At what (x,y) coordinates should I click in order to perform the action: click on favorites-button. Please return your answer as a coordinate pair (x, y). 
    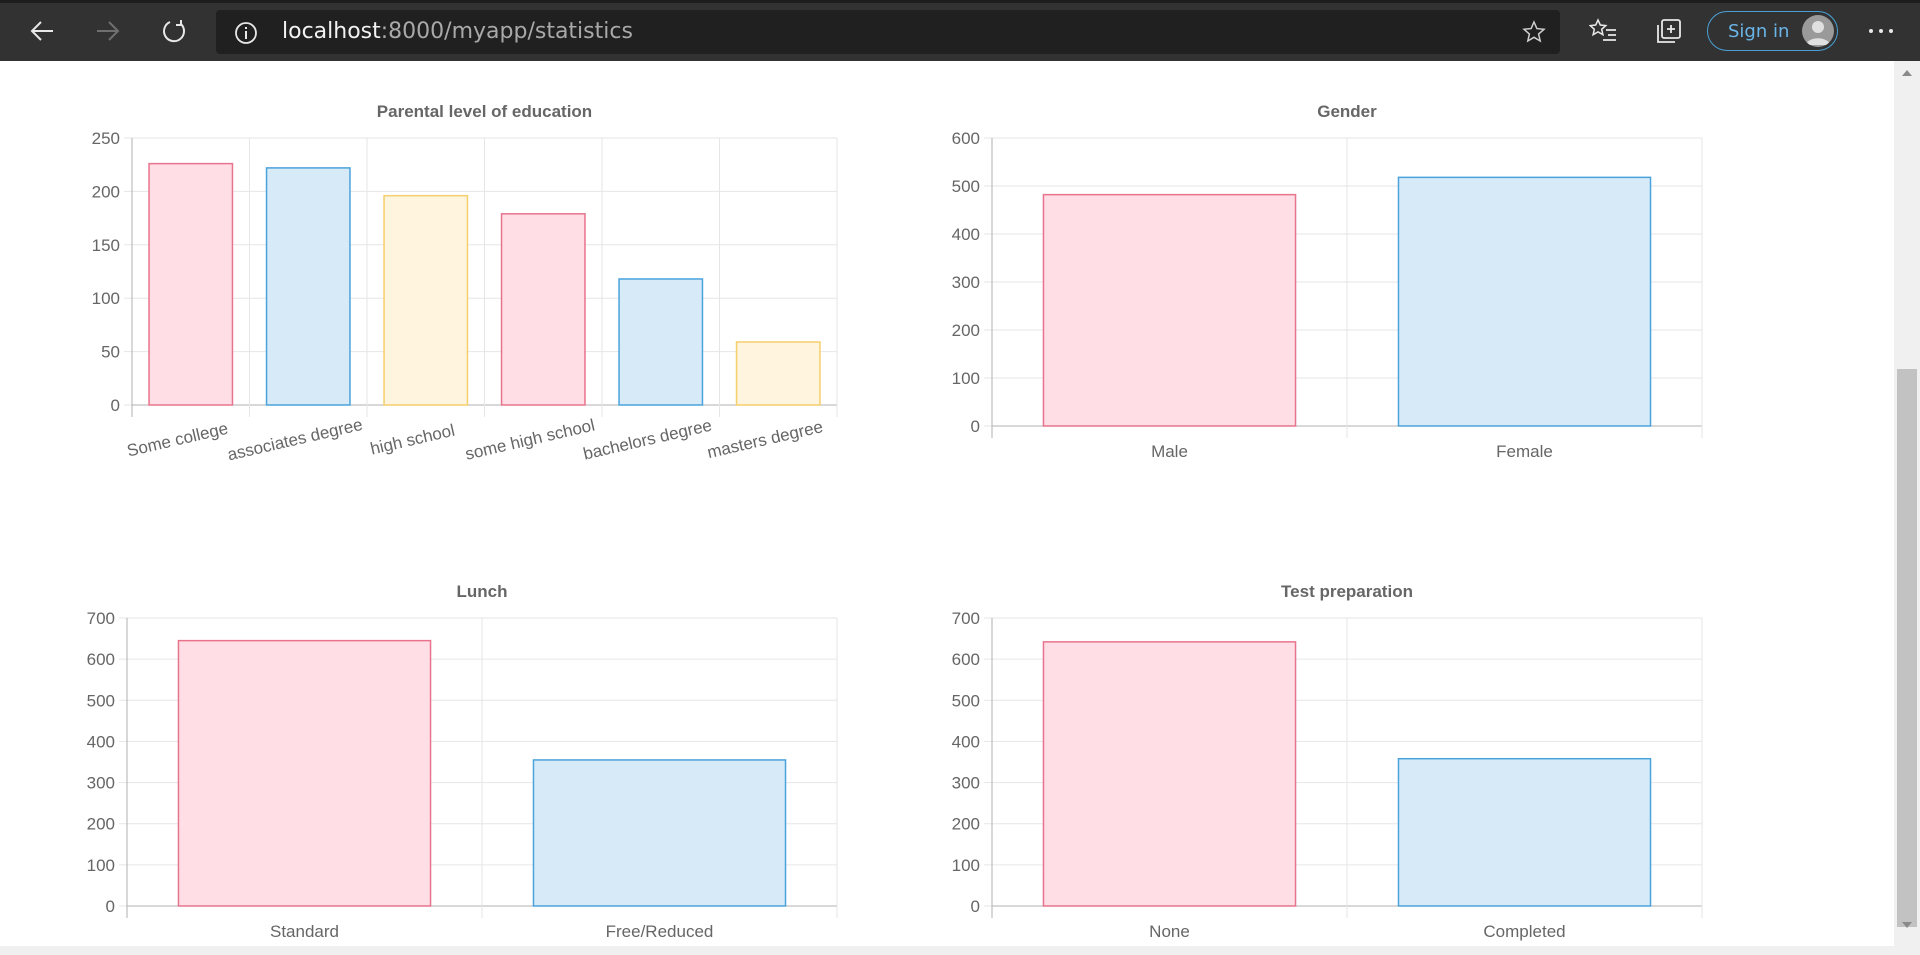
    Looking at the image, I should click on (1603, 31).